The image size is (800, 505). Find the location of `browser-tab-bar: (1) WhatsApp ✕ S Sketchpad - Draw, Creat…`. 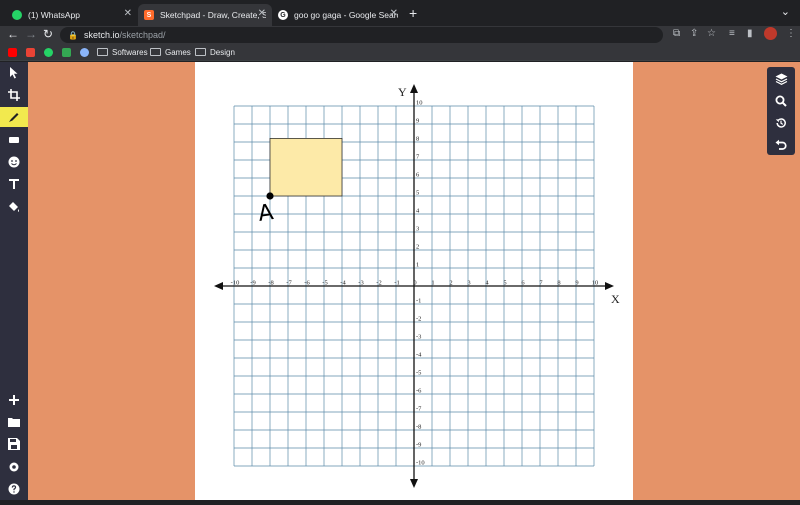

browser-tab-bar: (1) WhatsApp ✕ S Sketchpad - Draw, Creat… is located at coordinates (400, 13).